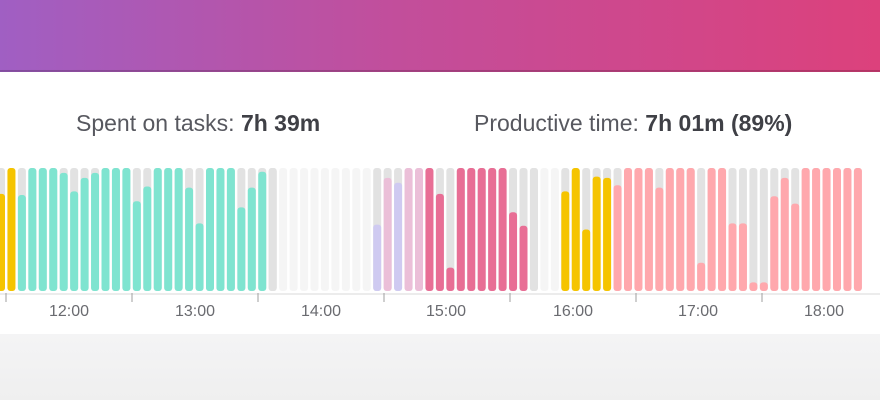  What do you see at coordinates (698, 311) in the screenshot?
I see `timeline-tick-label: 17:00` at bounding box center [698, 311].